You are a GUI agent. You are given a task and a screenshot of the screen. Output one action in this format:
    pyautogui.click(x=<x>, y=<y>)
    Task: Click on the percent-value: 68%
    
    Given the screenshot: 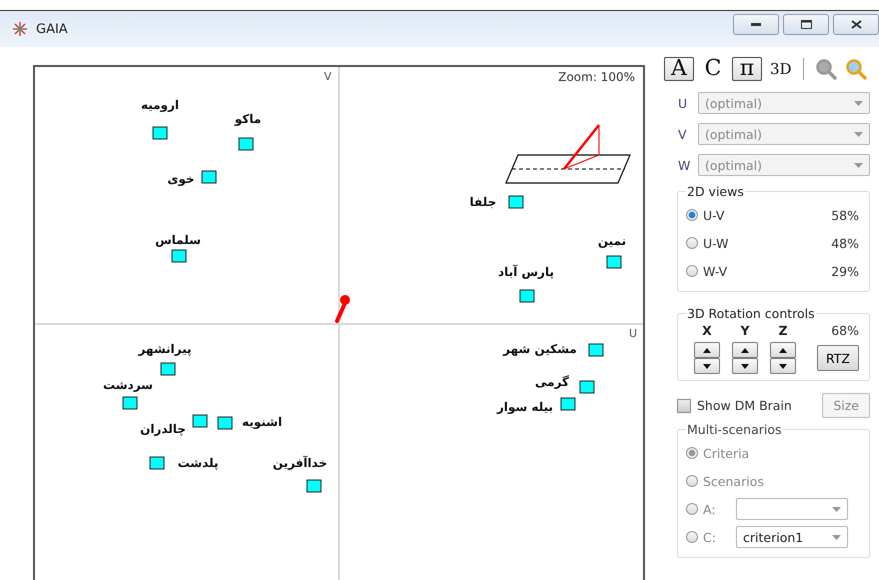 What is the action you would take?
    pyautogui.click(x=845, y=330)
    